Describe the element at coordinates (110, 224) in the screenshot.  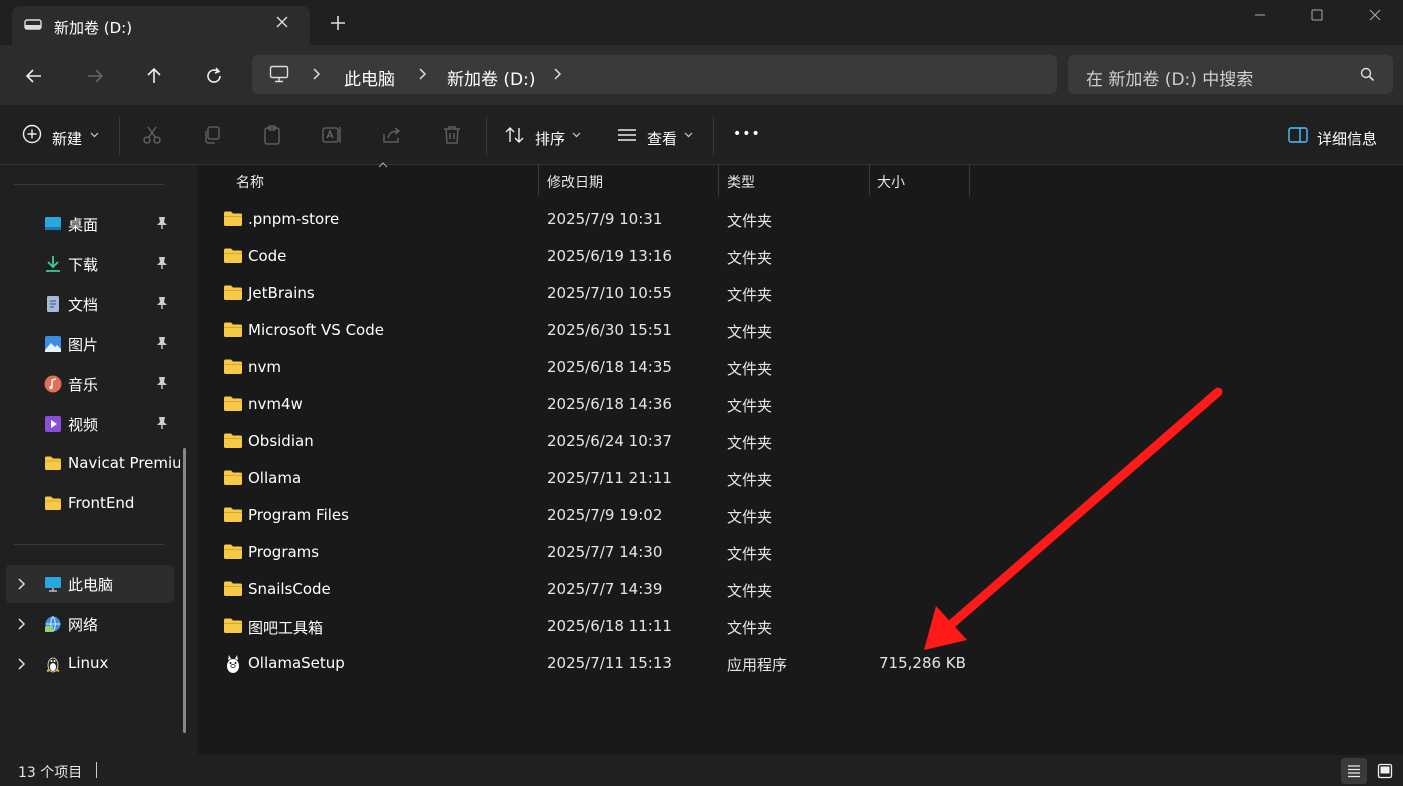
I see `sidebar-item-desktop: 桌面` at that location.